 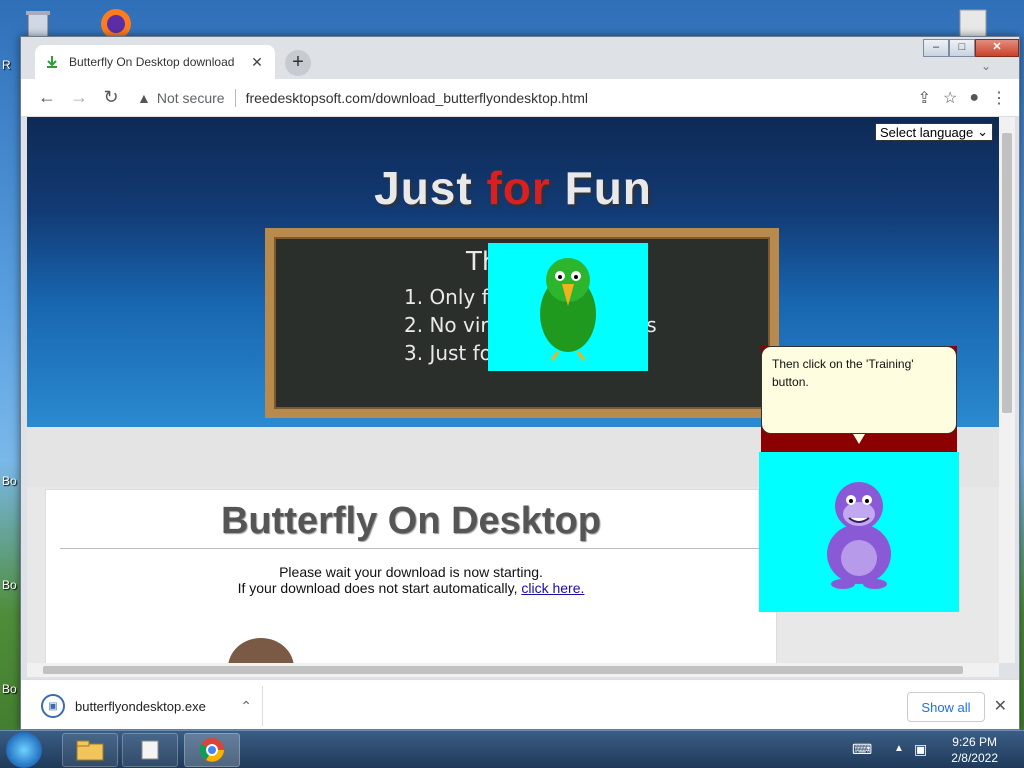 I want to click on keyboard-icon: ⌨, so click(x=862, y=749).